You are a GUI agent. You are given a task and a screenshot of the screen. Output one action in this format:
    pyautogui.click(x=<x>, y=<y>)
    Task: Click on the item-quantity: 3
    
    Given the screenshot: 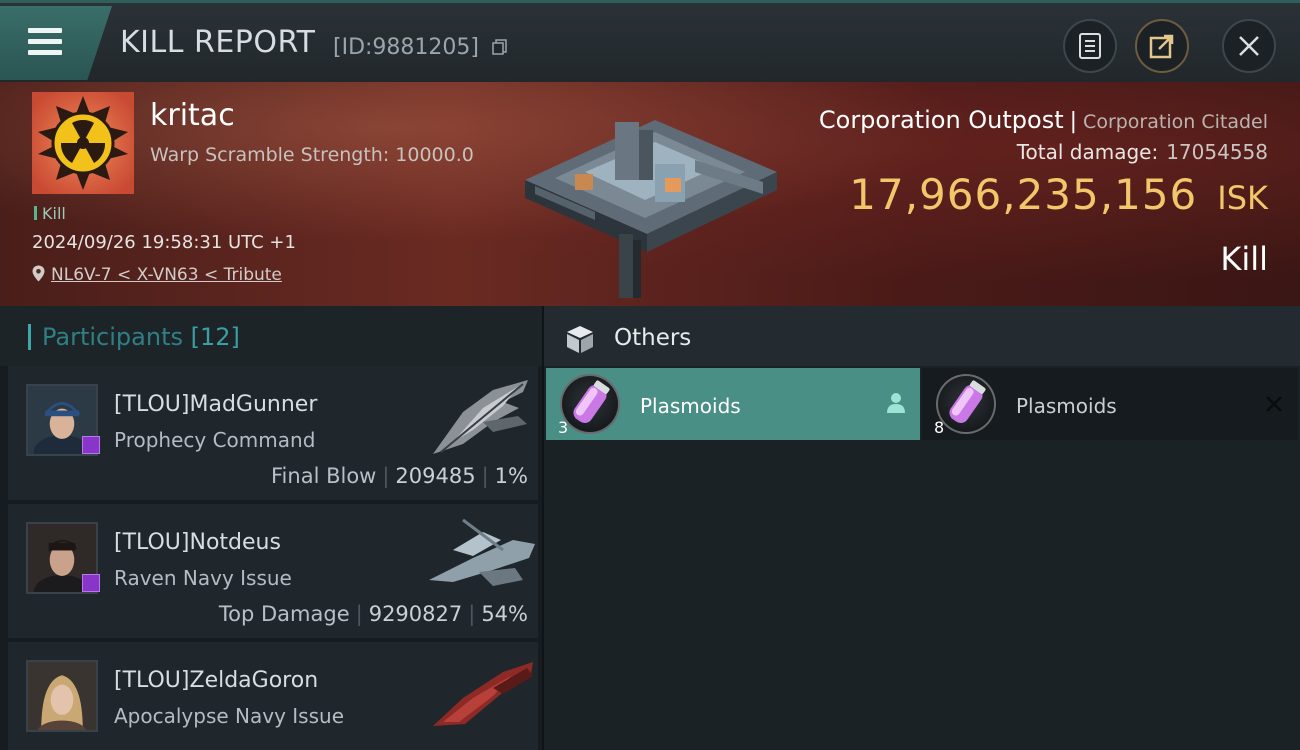 What is the action you would take?
    pyautogui.click(x=563, y=427)
    